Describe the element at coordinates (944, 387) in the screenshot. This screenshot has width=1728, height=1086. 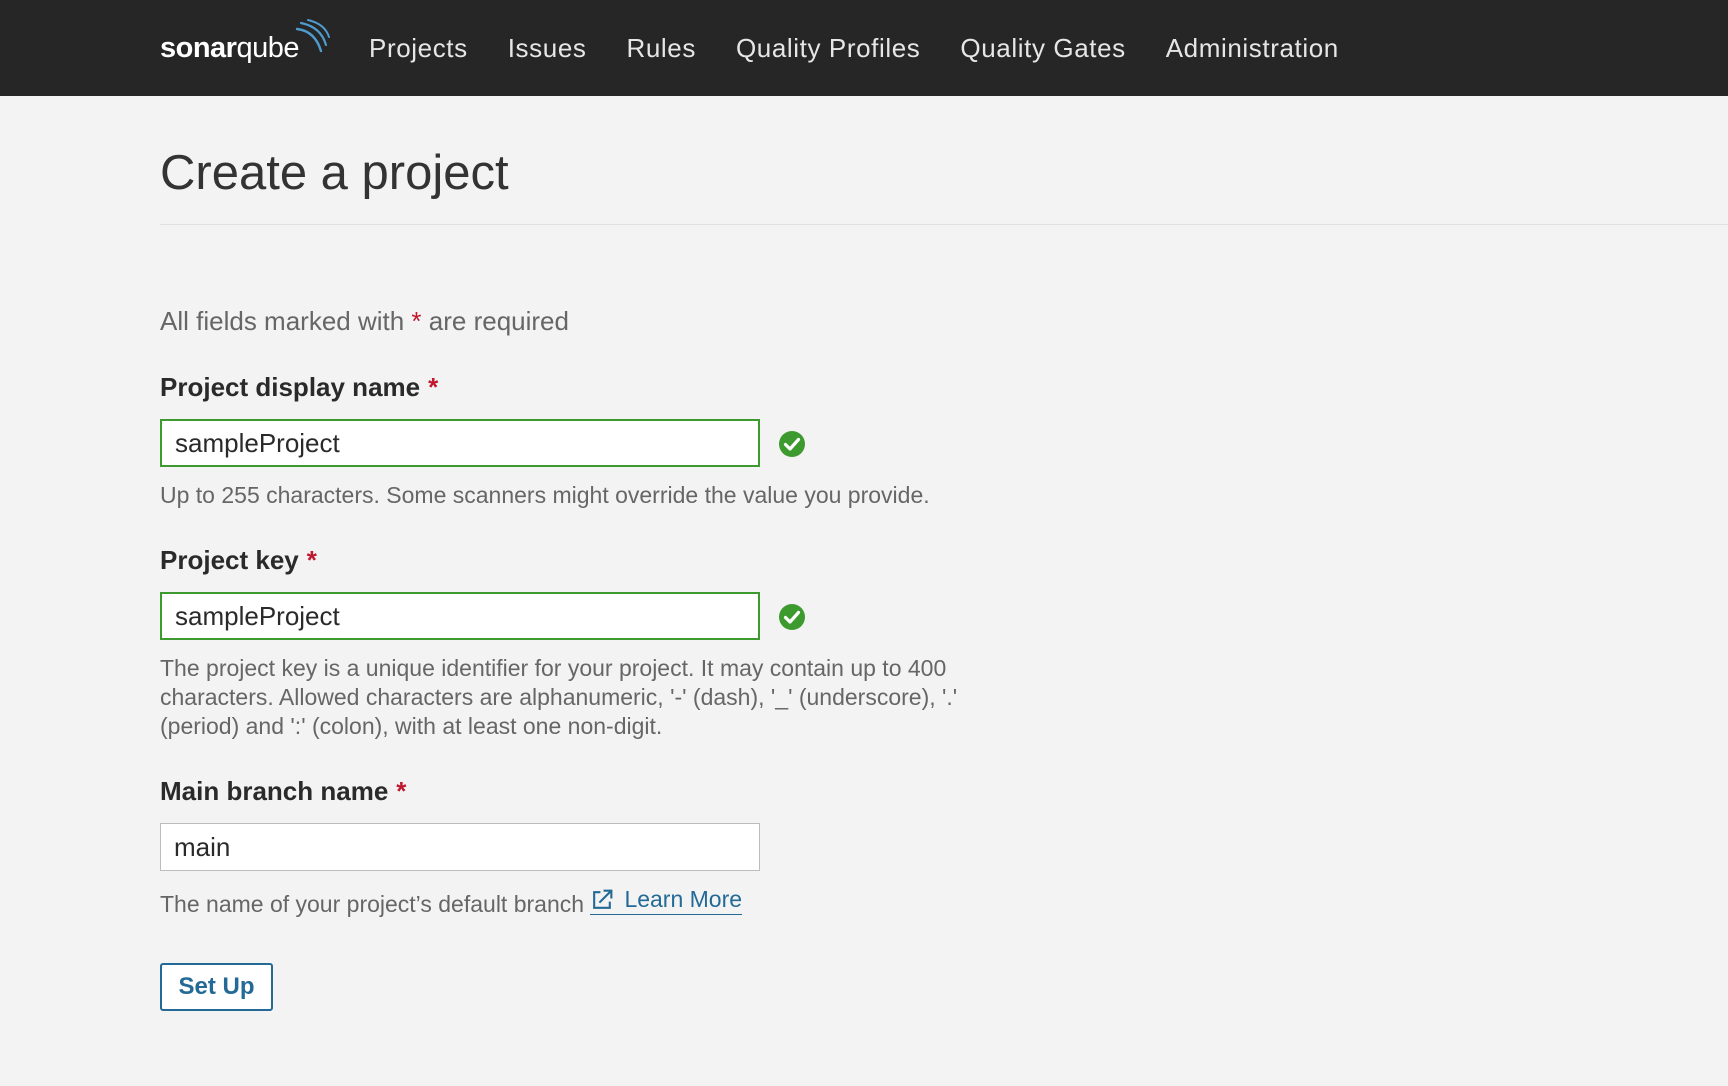
I see `display-name-label: Project display name *` at that location.